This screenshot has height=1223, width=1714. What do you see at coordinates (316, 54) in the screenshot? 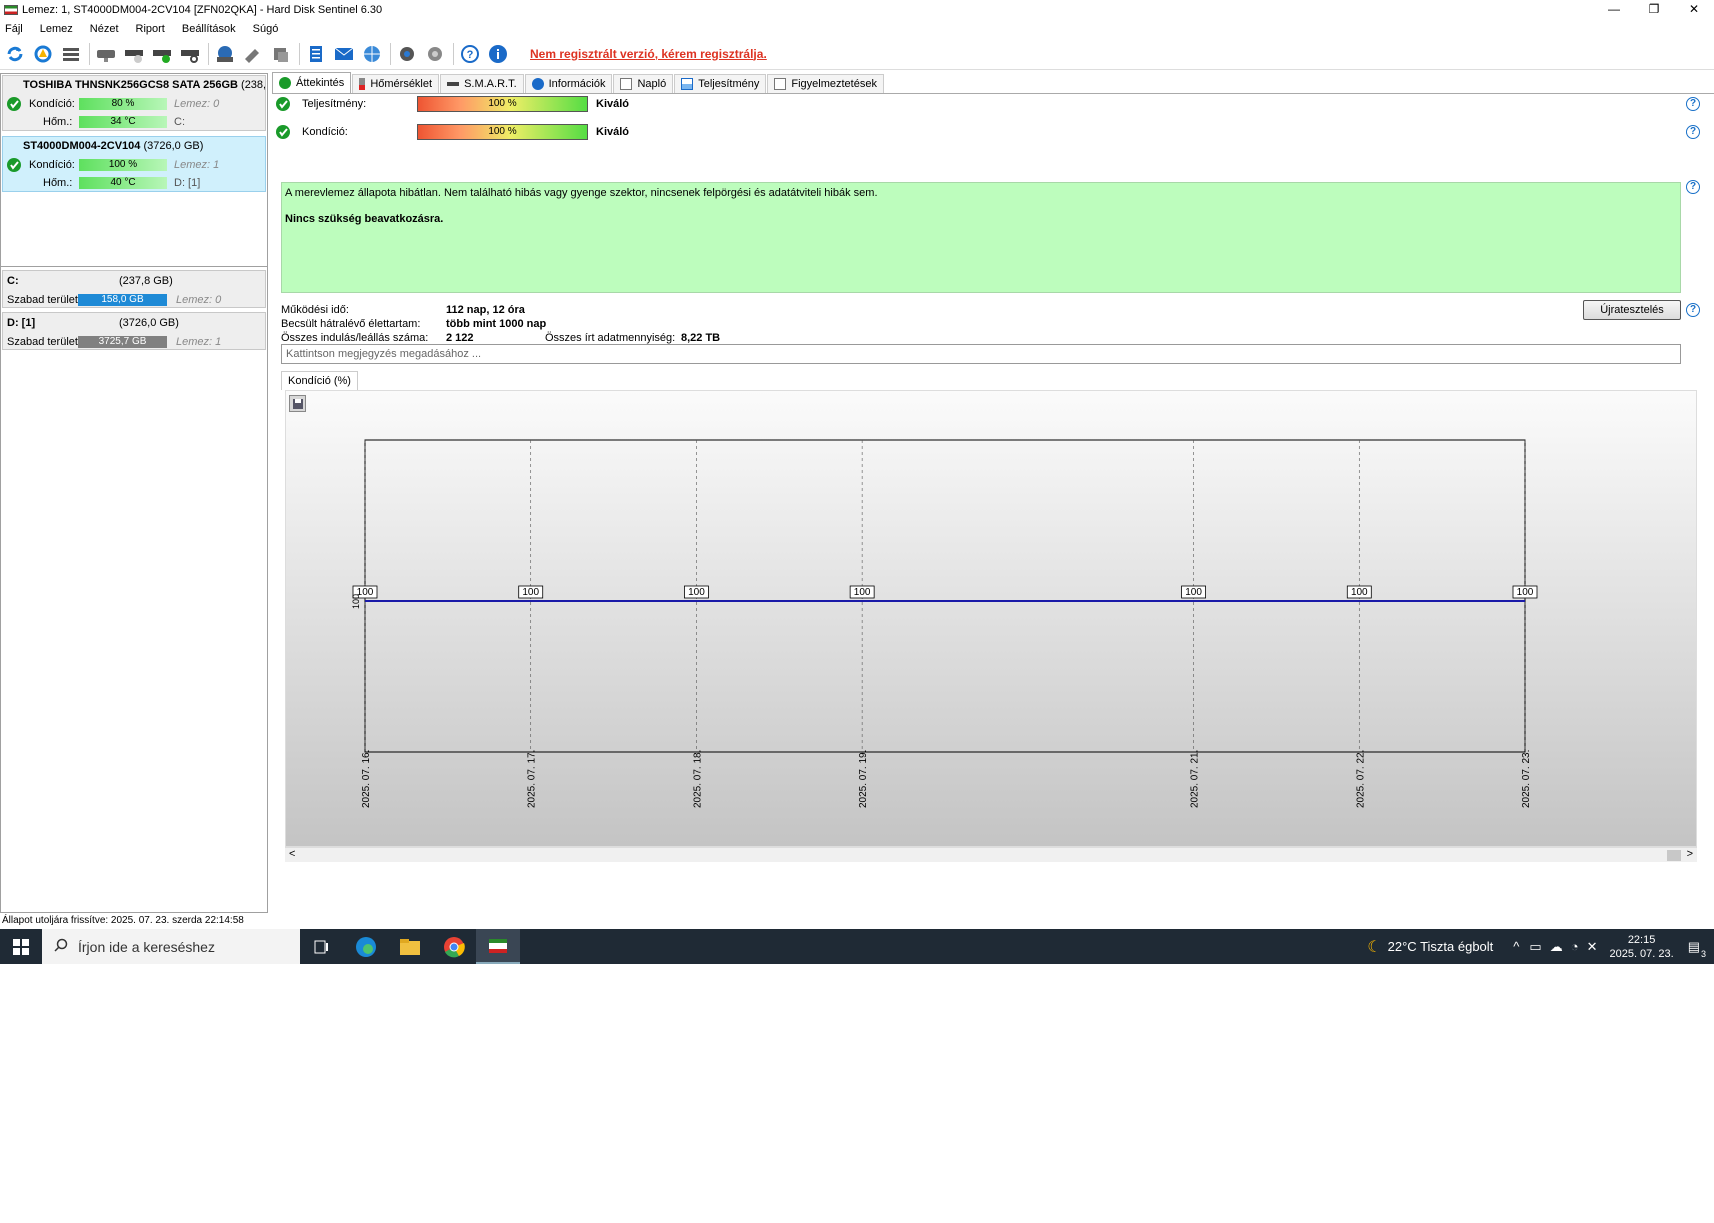
I see `report-icon` at bounding box center [316, 54].